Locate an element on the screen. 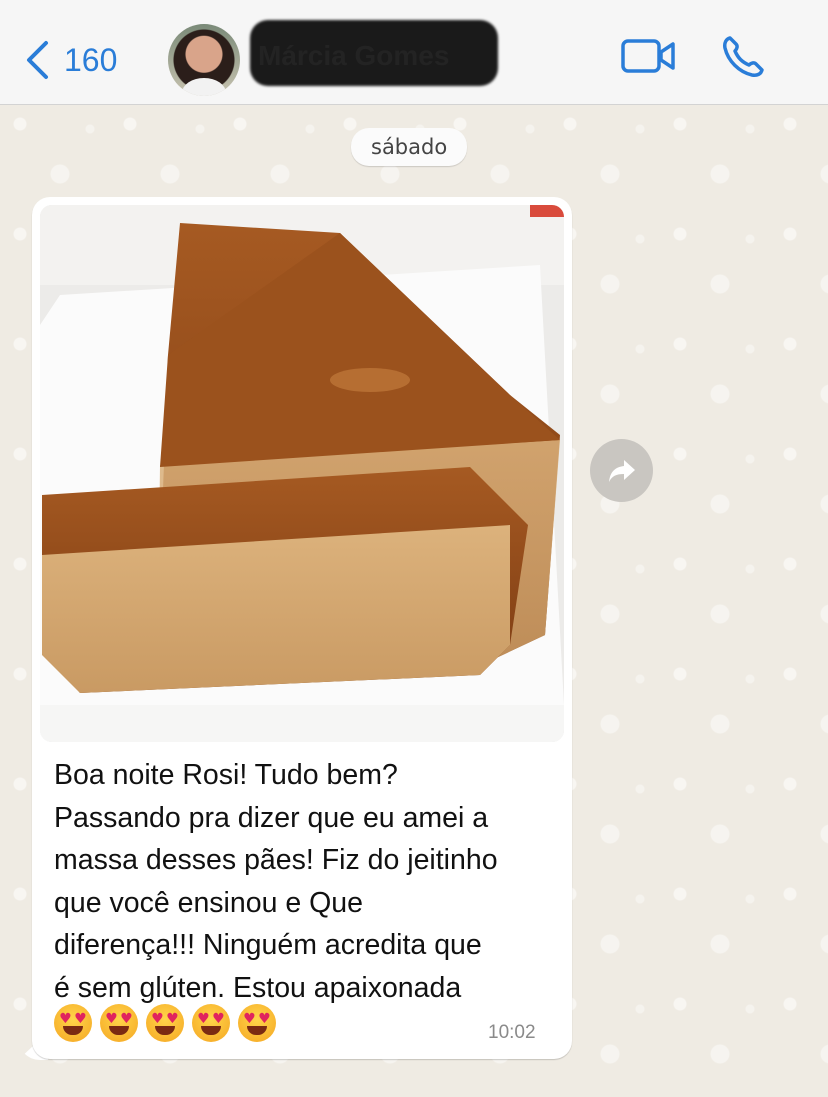 The width and height of the screenshot is (828, 1097). forward-arrow-icon is located at coordinates (621, 470).